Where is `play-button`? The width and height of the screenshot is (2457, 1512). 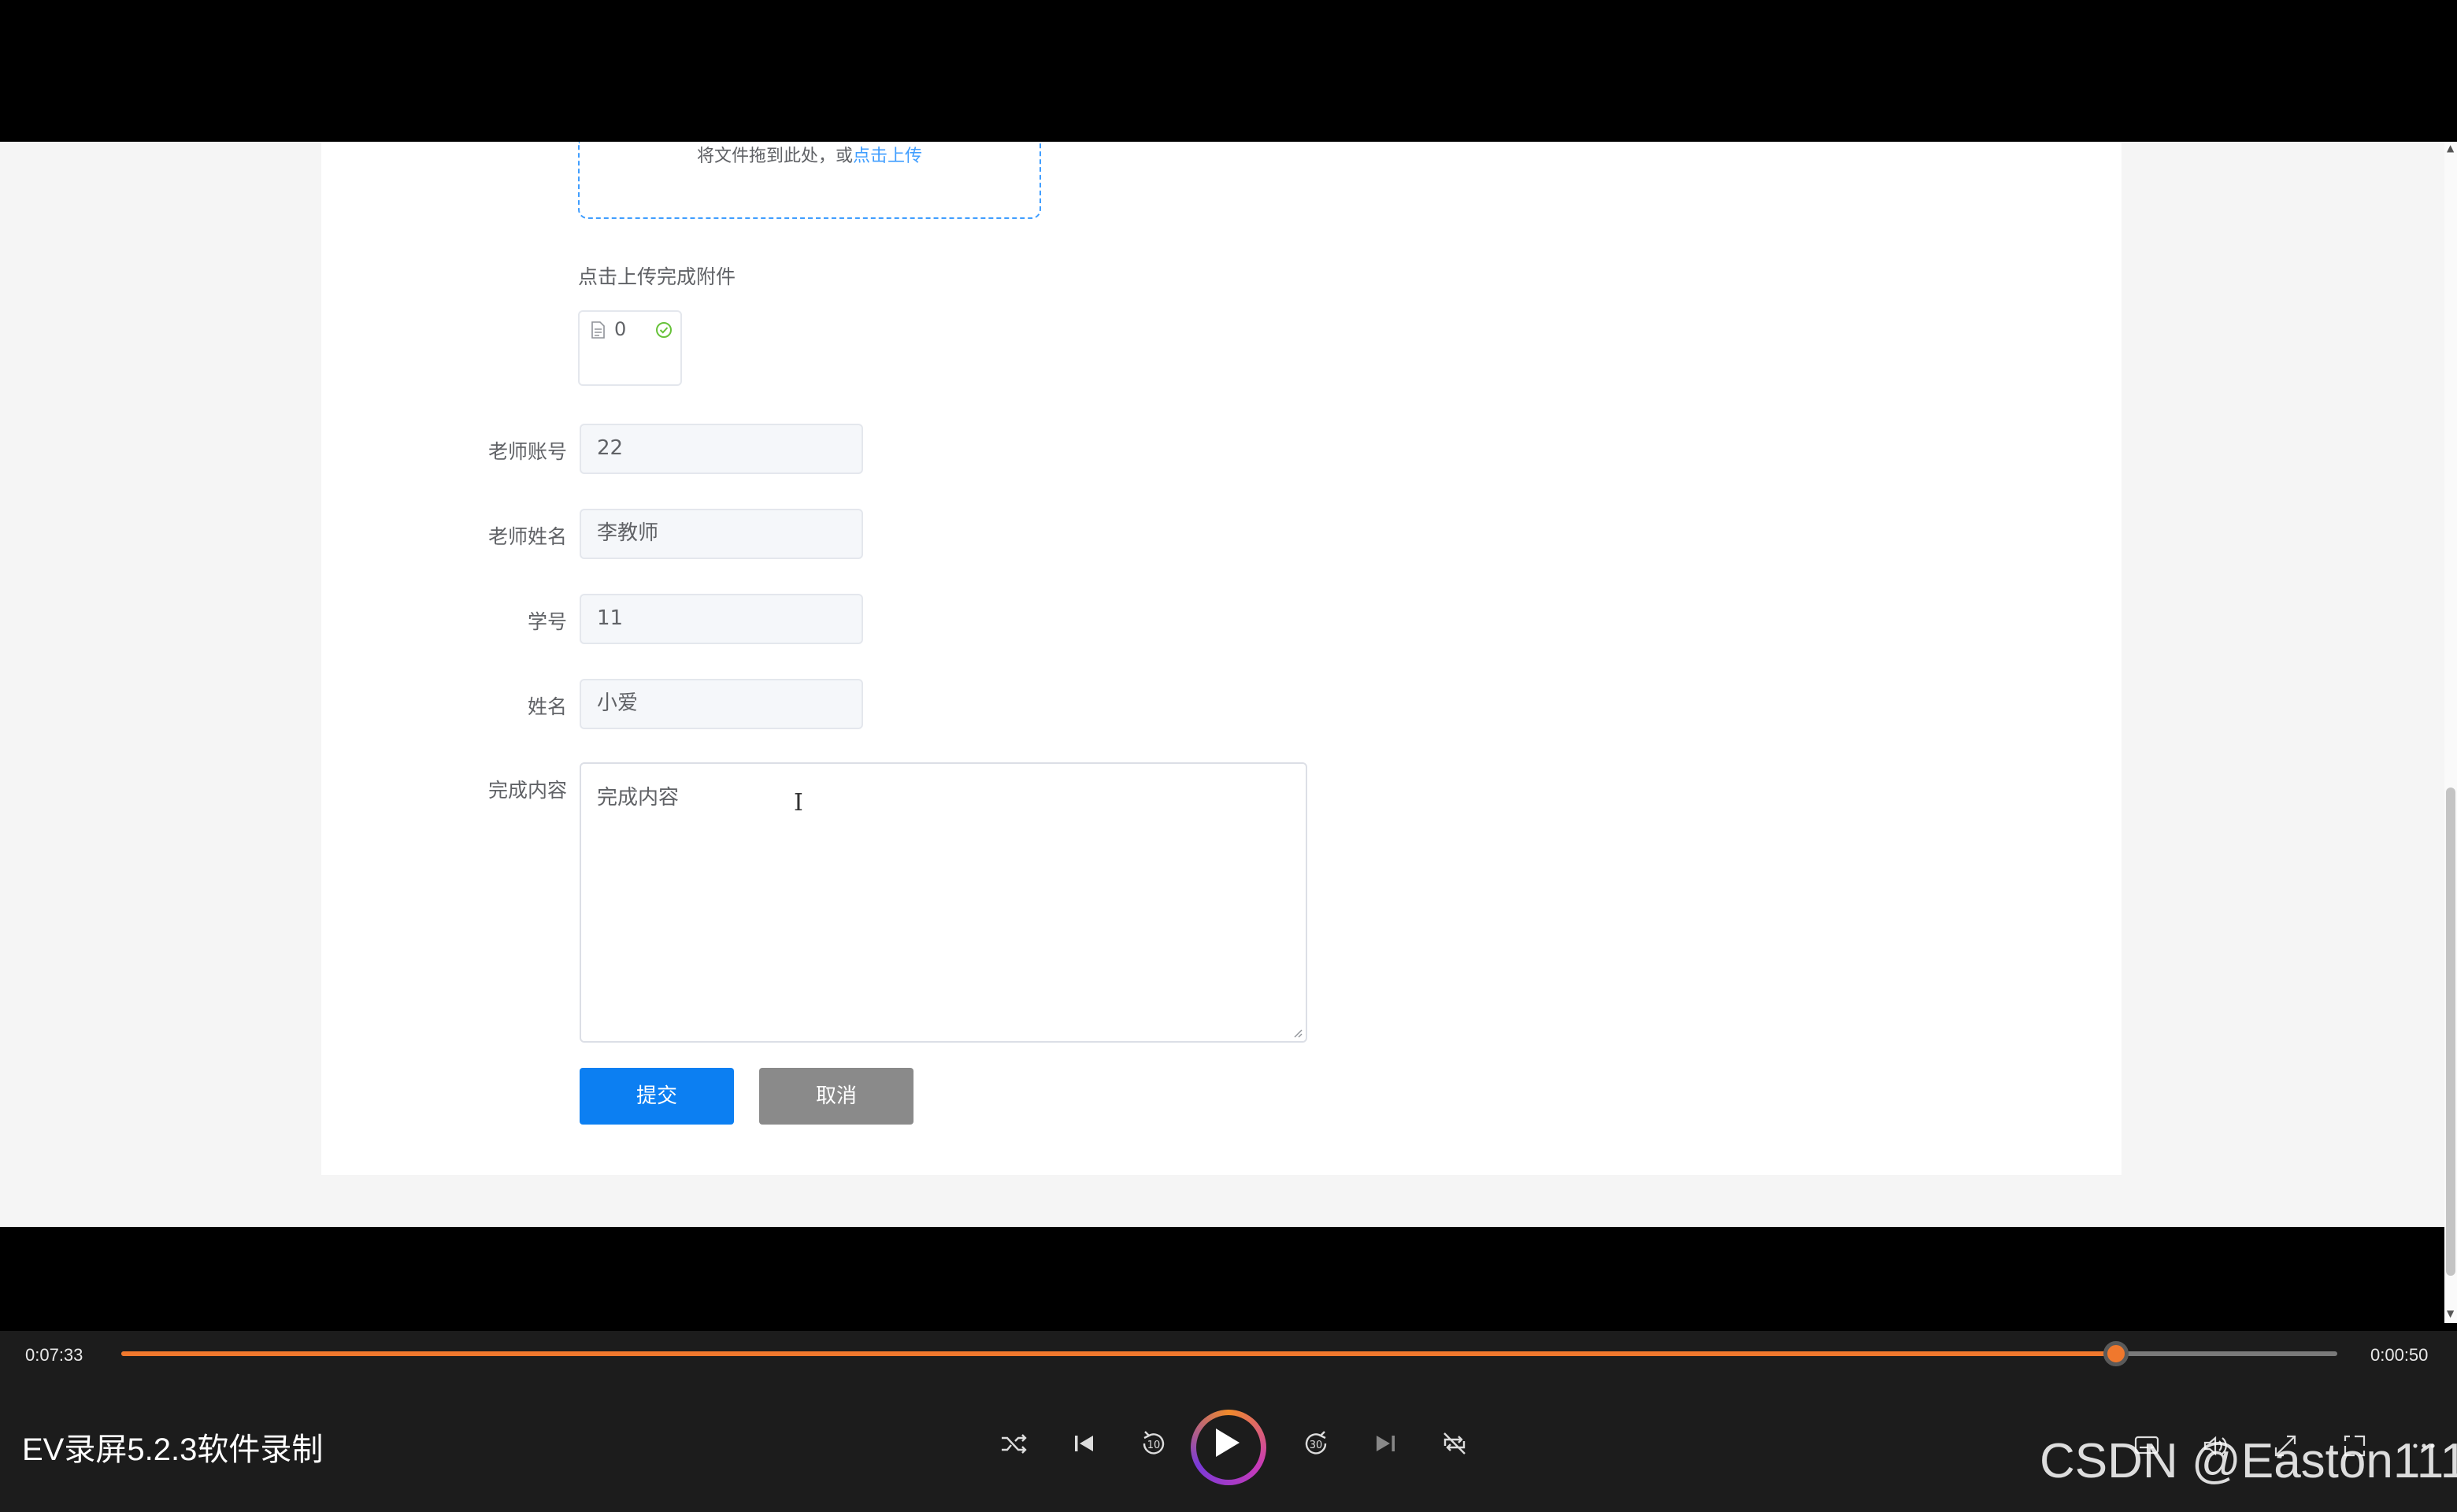
play-button is located at coordinates (1228, 1447).